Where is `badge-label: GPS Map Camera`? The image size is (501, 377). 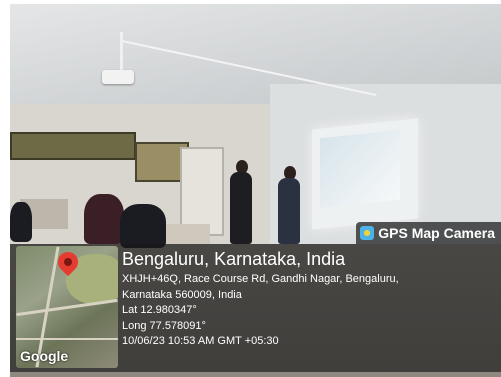 badge-label: GPS Map Camera is located at coordinates (436, 233).